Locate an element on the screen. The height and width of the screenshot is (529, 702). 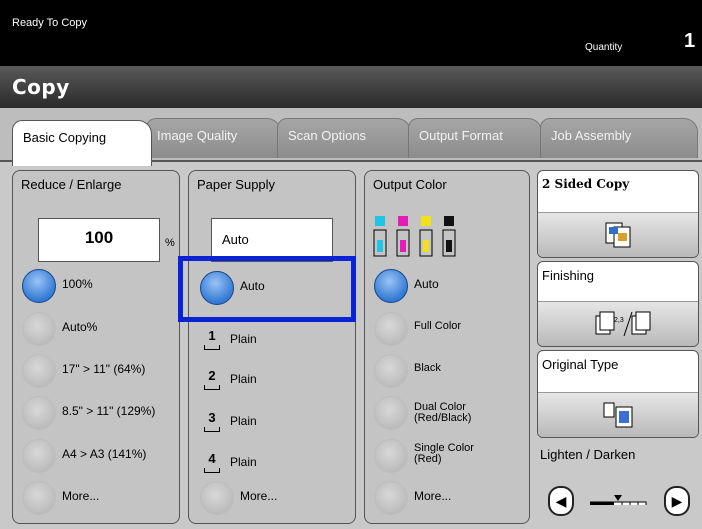
lighten-button: ◀ is located at coordinates (561, 501).